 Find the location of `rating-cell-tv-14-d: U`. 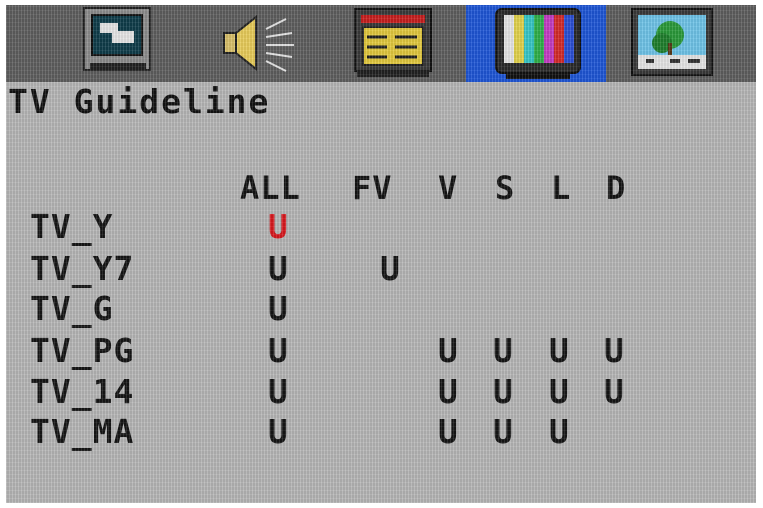

rating-cell-tv-14-d: U is located at coordinates (614, 391).